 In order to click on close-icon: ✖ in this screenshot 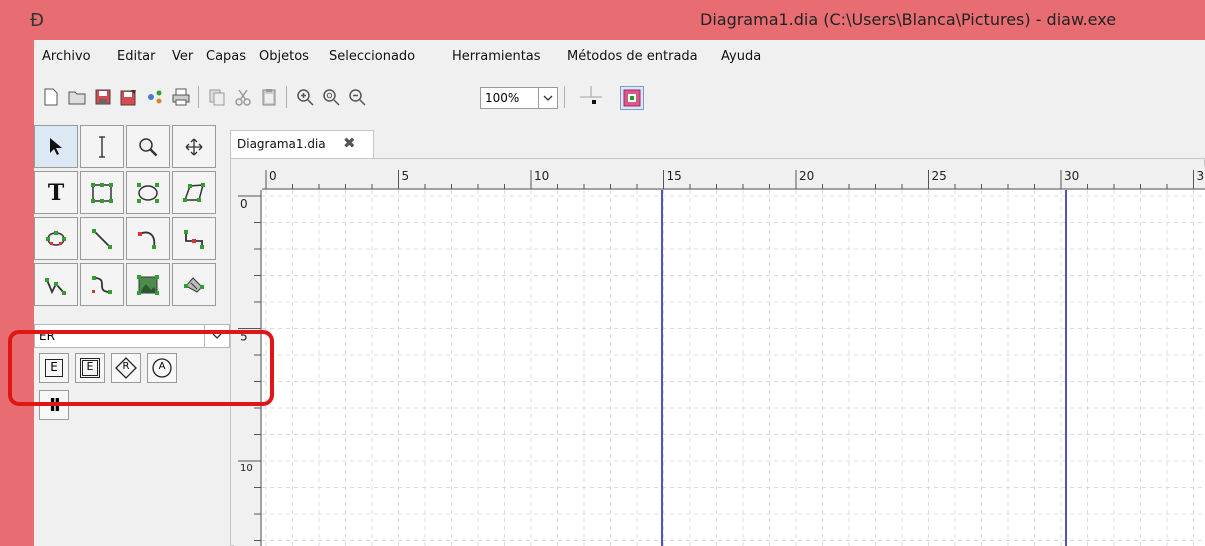, I will do `click(349, 143)`.